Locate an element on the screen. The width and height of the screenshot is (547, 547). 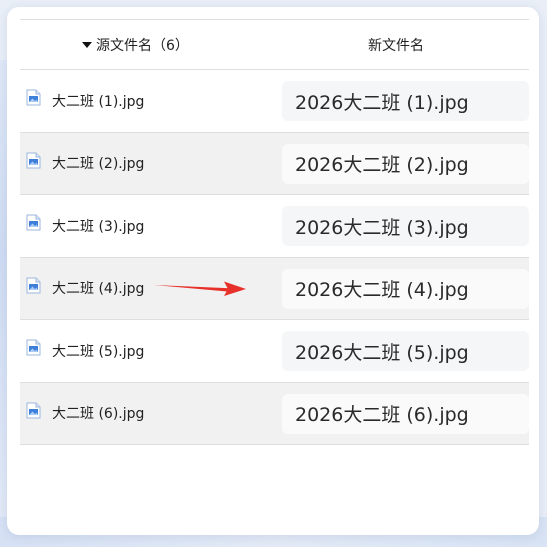
new-name-cell: 2026大二班 (2).jpg is located at coordinates (401, 164).